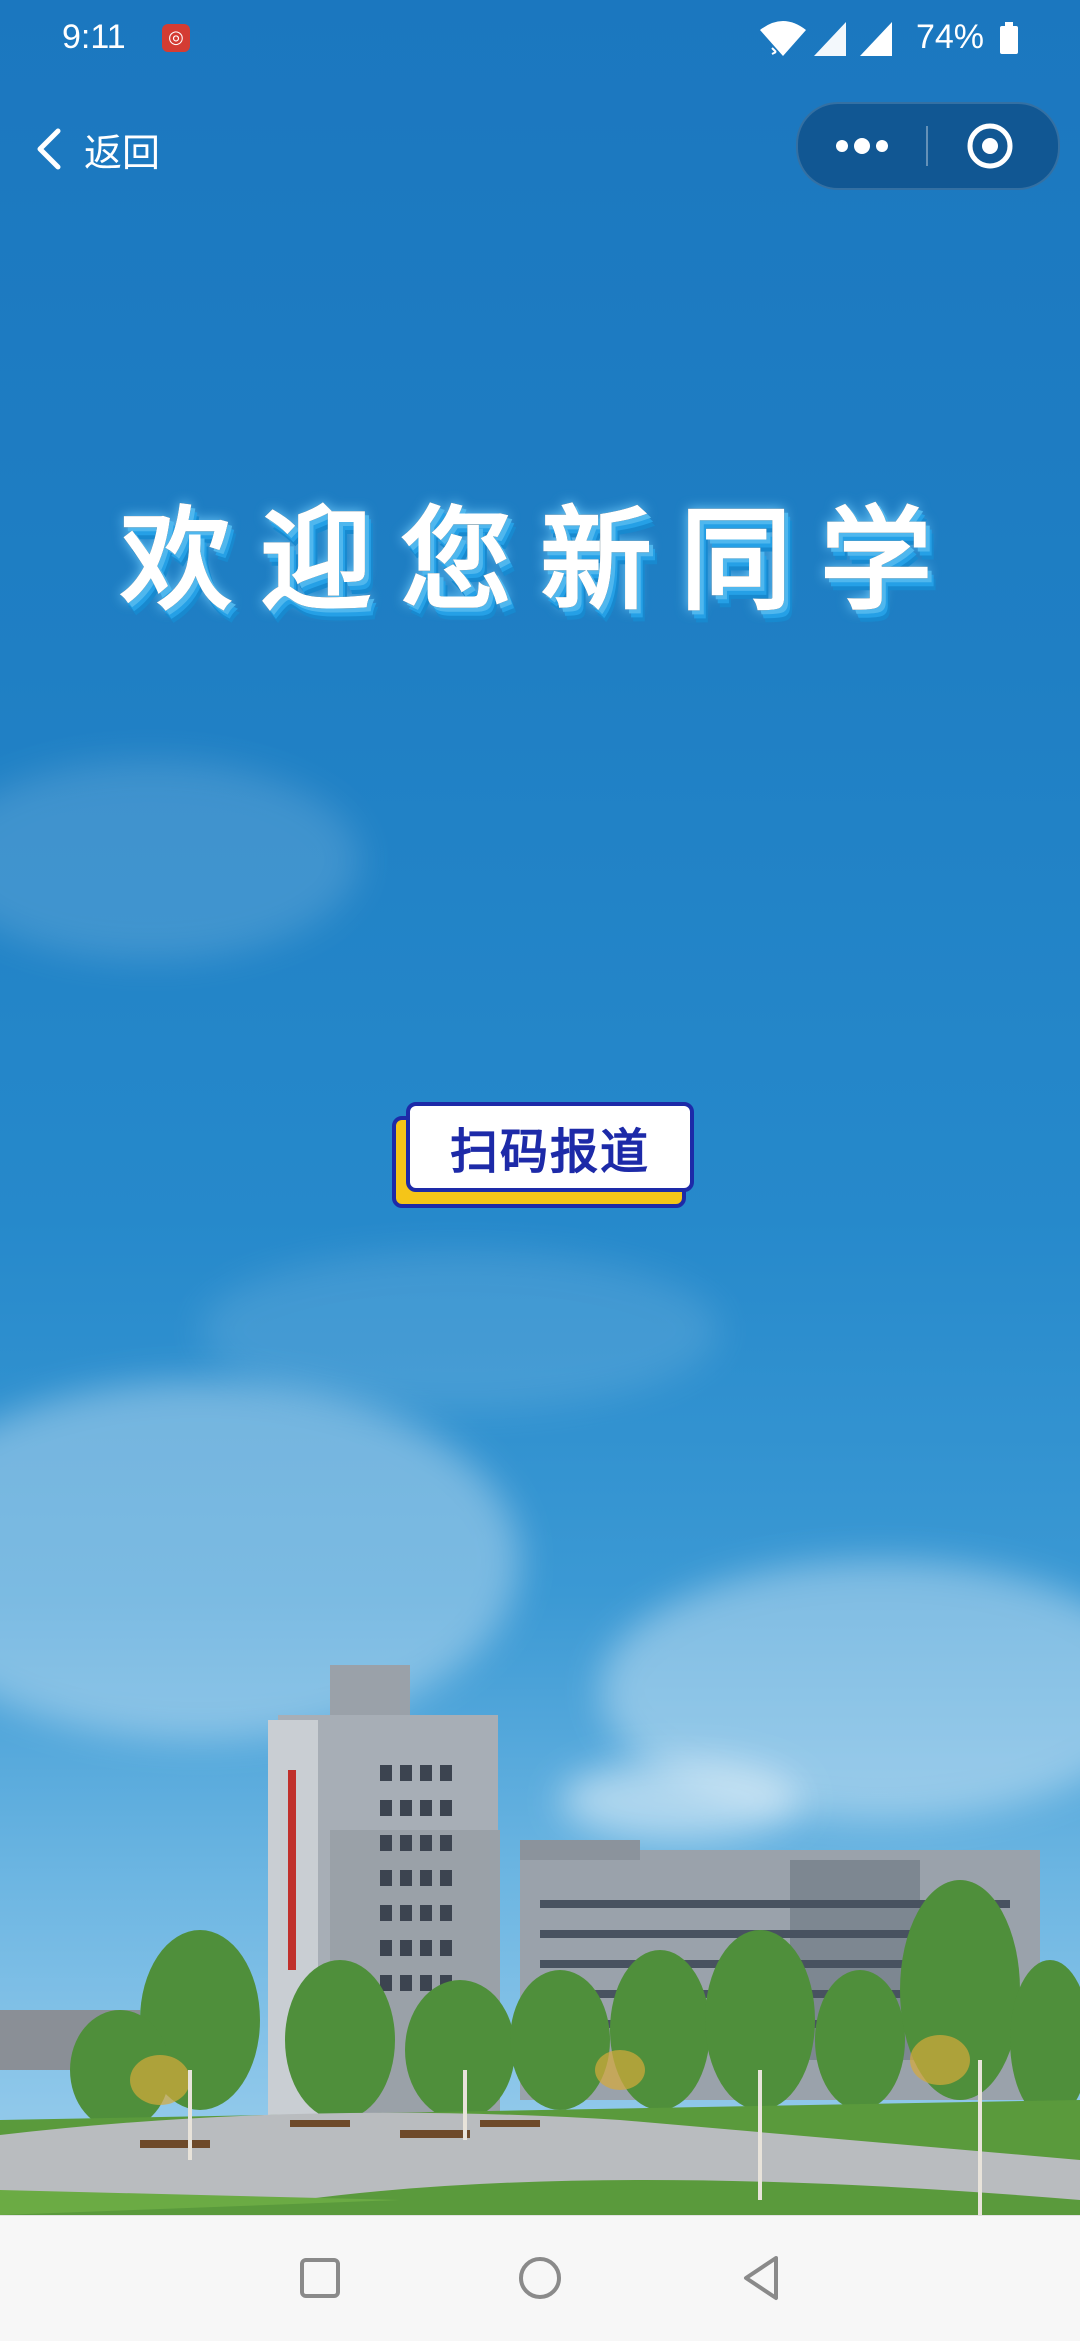 The image size is (1080, 2341). I want to click on wifi-icon, so click(783, 38).